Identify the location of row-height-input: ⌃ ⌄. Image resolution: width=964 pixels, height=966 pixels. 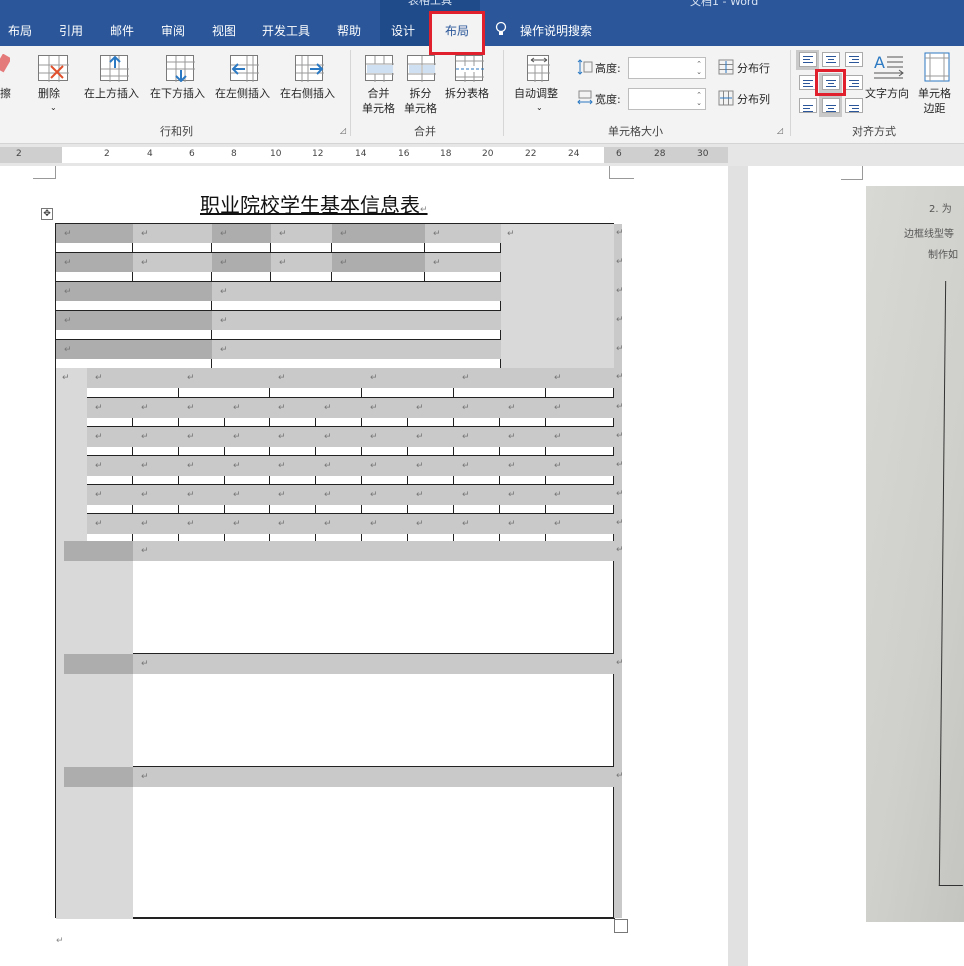
(667, 68).